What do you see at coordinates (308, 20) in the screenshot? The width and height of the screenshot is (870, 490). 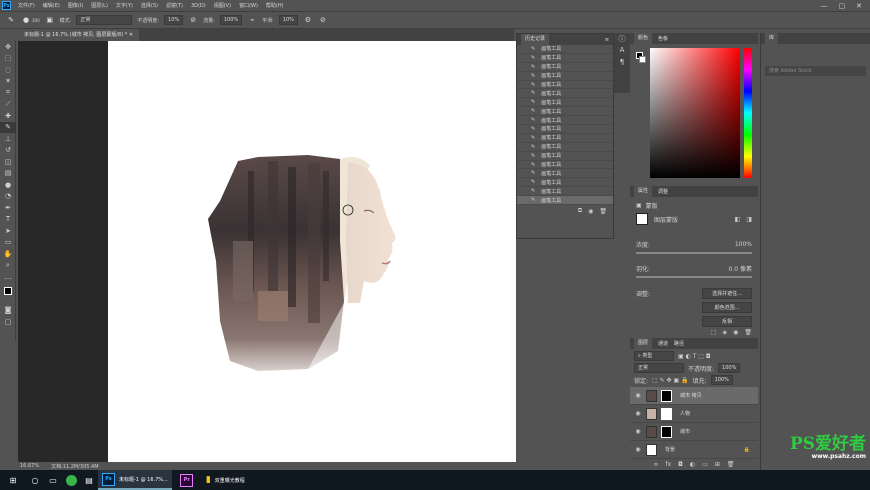 I see `gear-icon: ⚙` at bounding box center [308, 20].